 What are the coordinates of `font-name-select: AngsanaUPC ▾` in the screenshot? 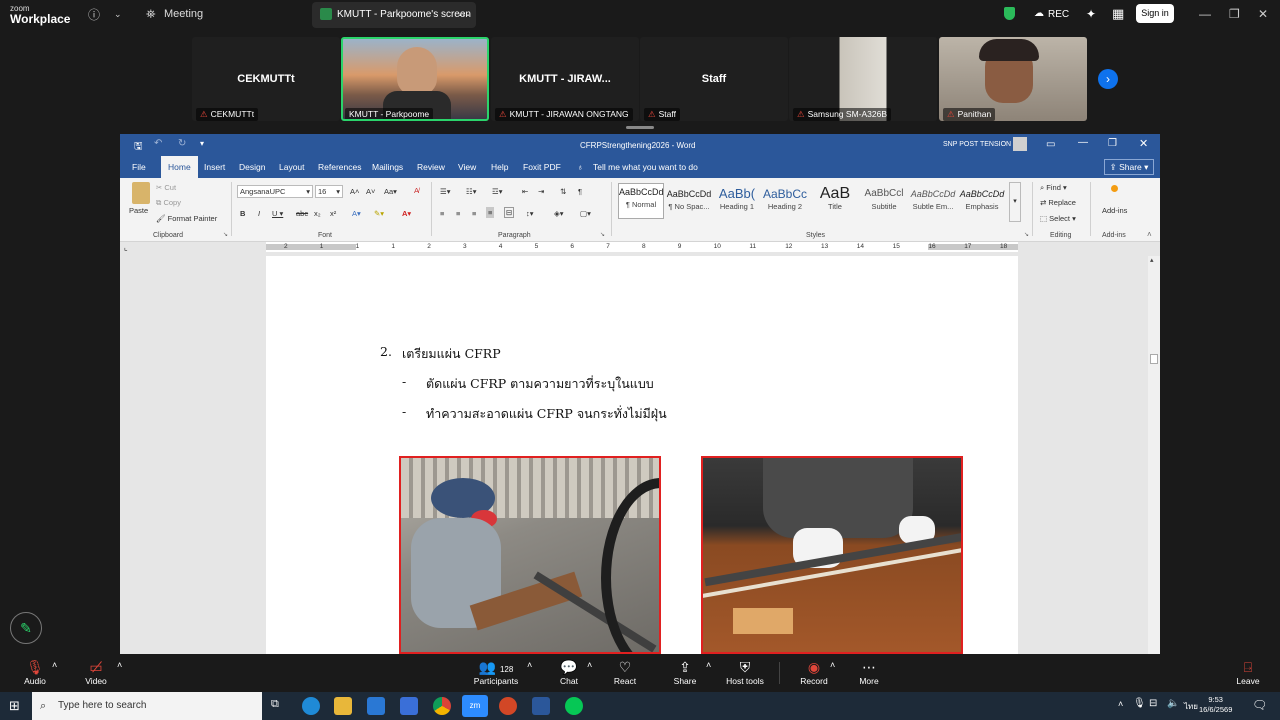 It's located at (275, 191).